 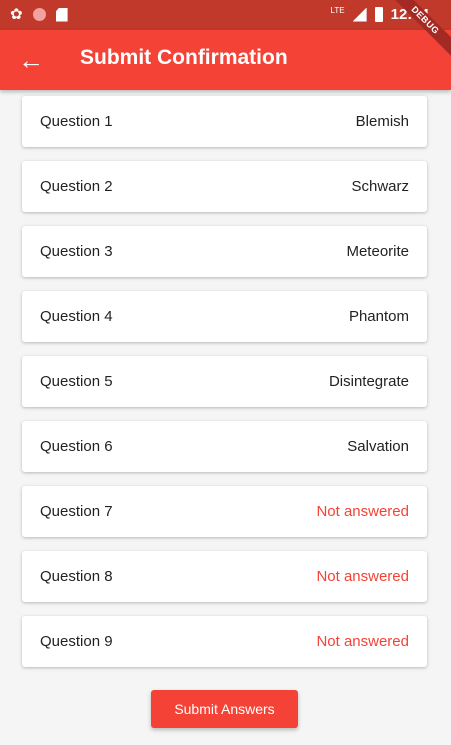 I want to click on network-type: LTE, so click(x=337, y=10).